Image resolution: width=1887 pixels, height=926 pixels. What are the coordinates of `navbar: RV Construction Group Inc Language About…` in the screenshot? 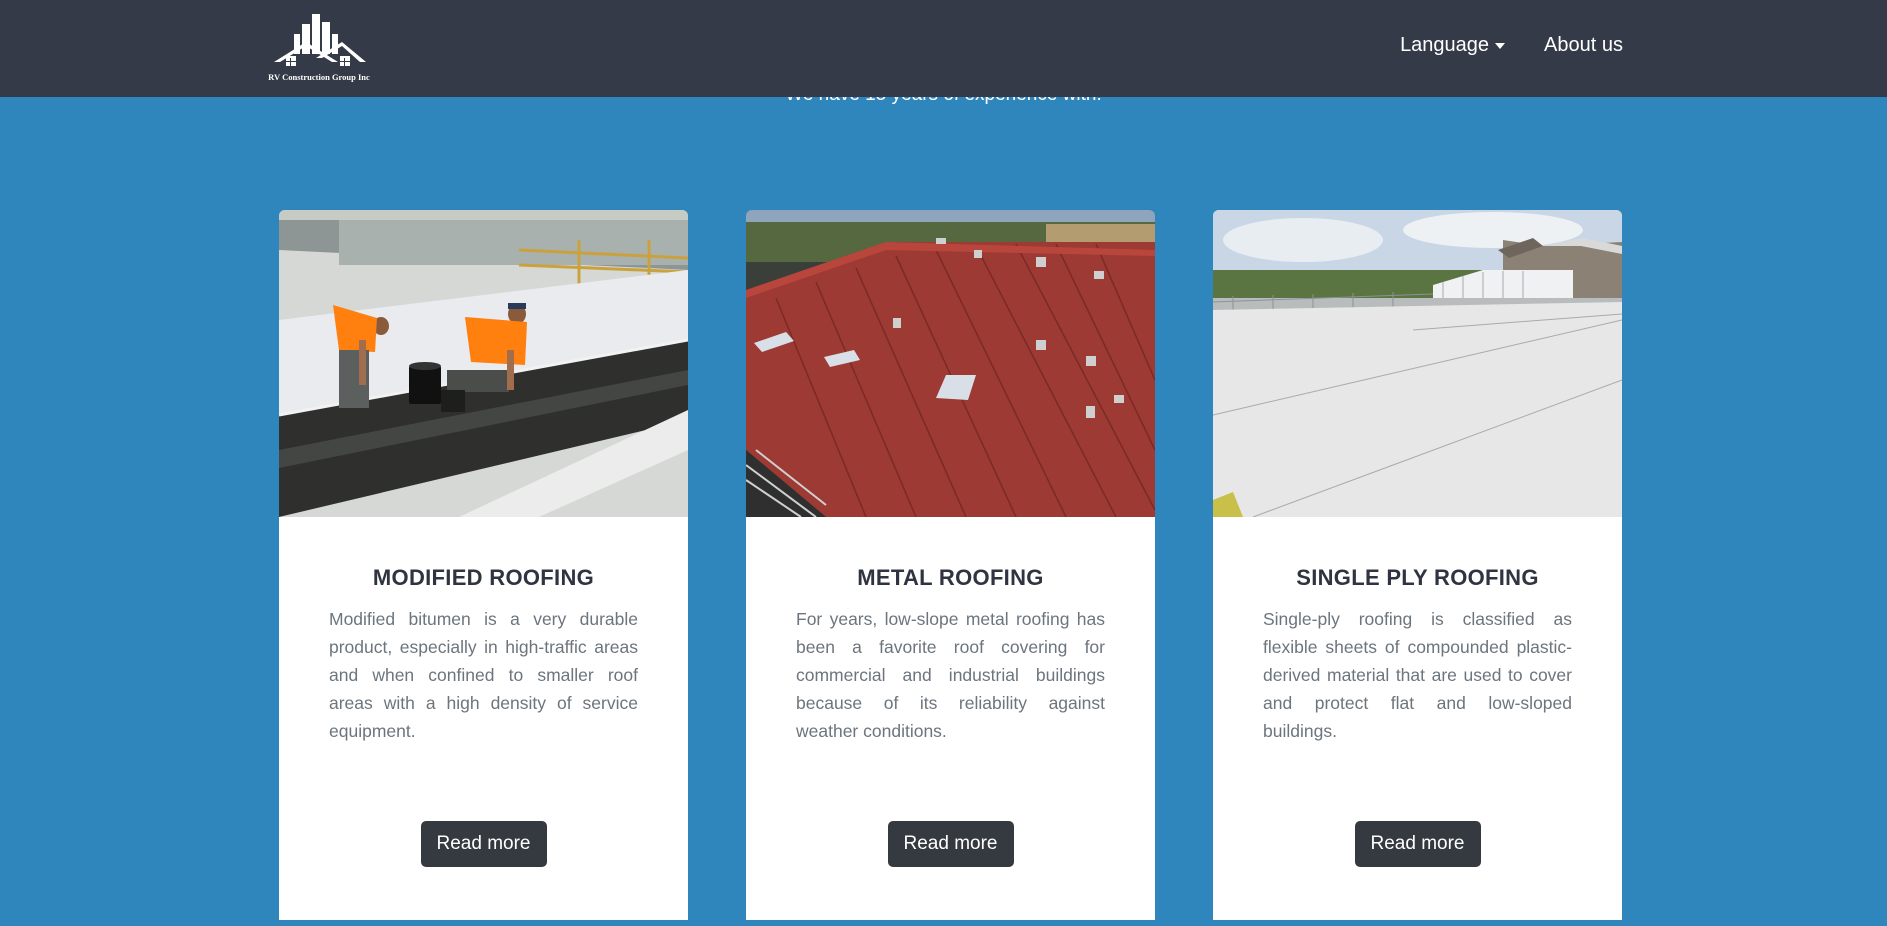 It's located at (943, 48).